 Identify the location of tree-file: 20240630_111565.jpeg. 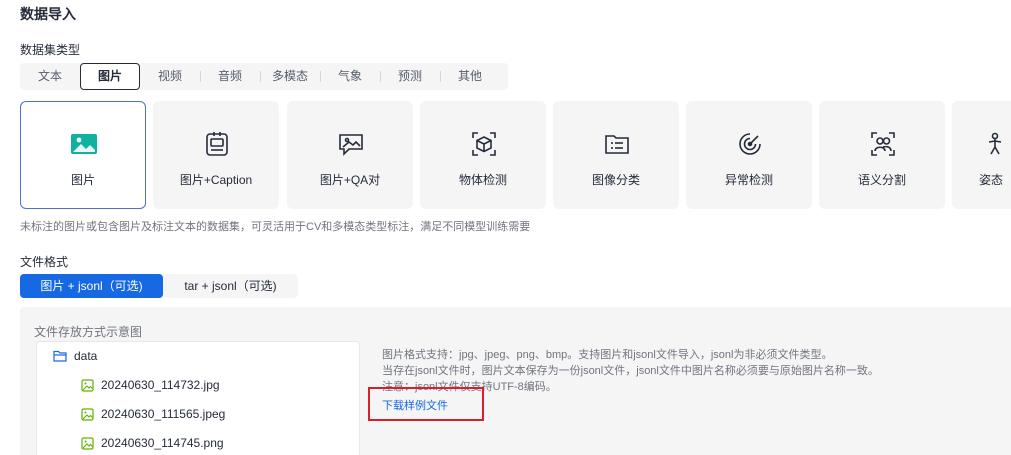
(153, 414).